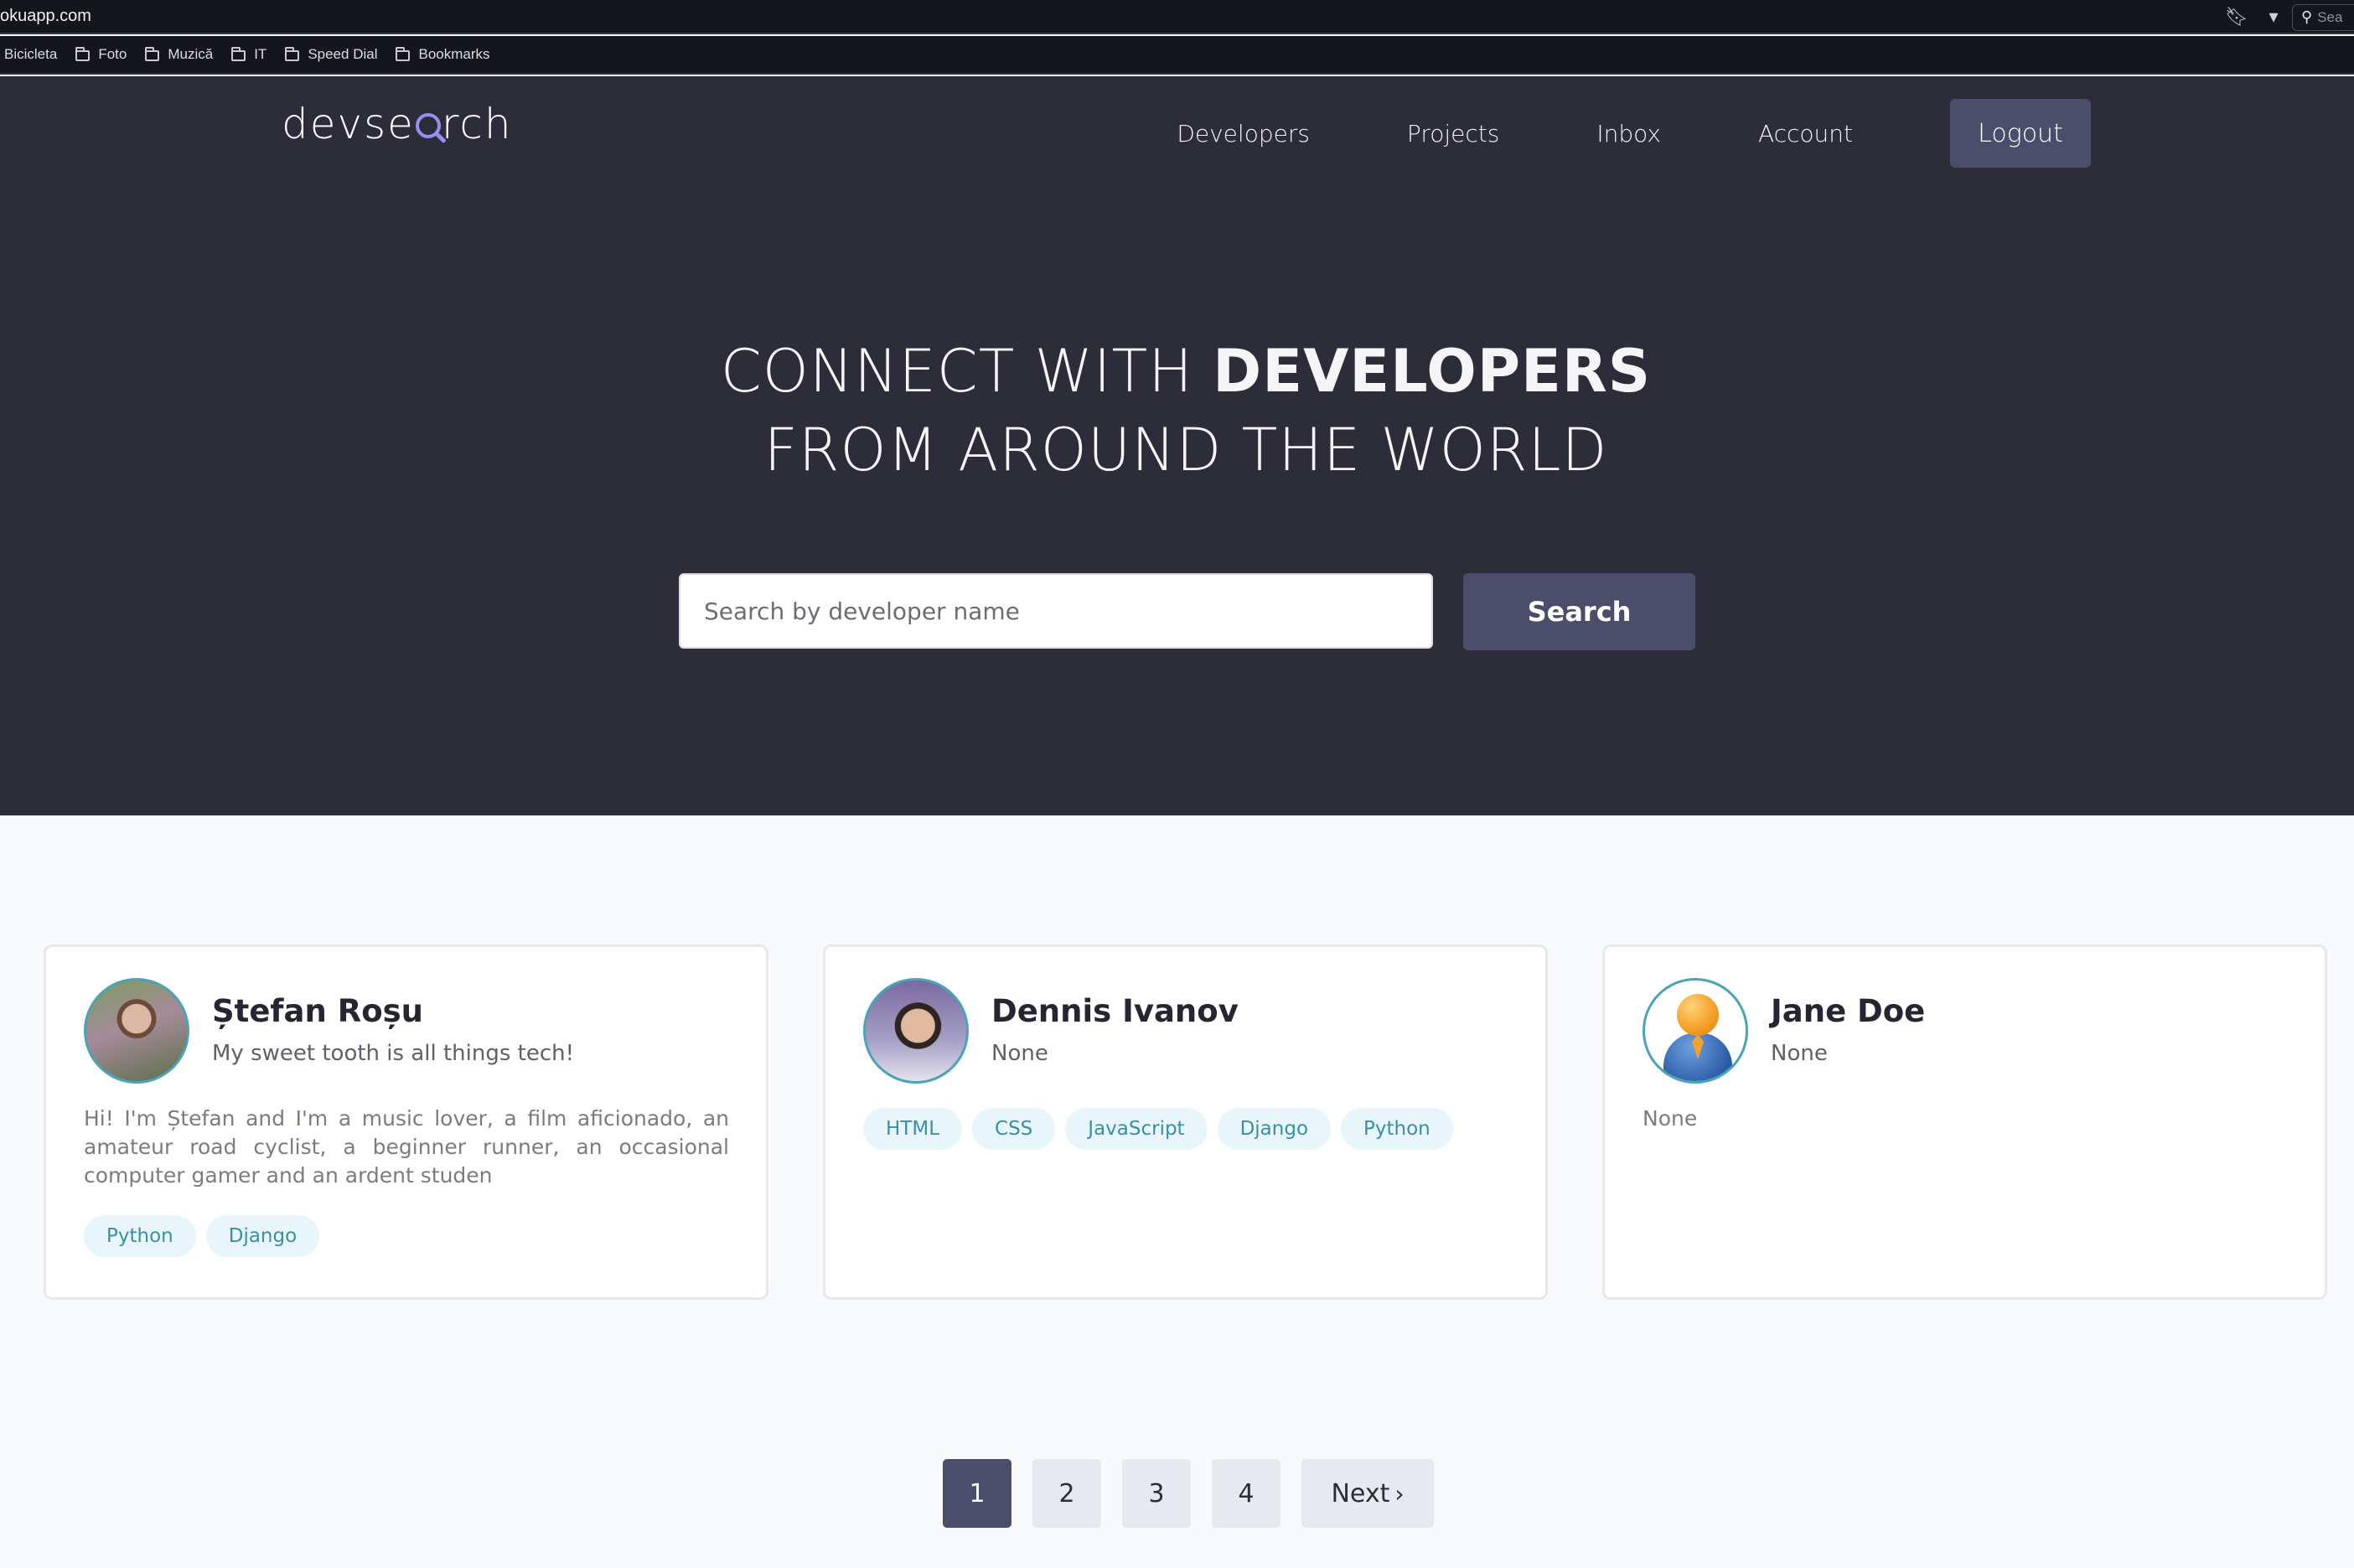  Describe the element at coordinates (343, 54) in the screenshot. I see `bookmark-label: Speed Dial` at that location.